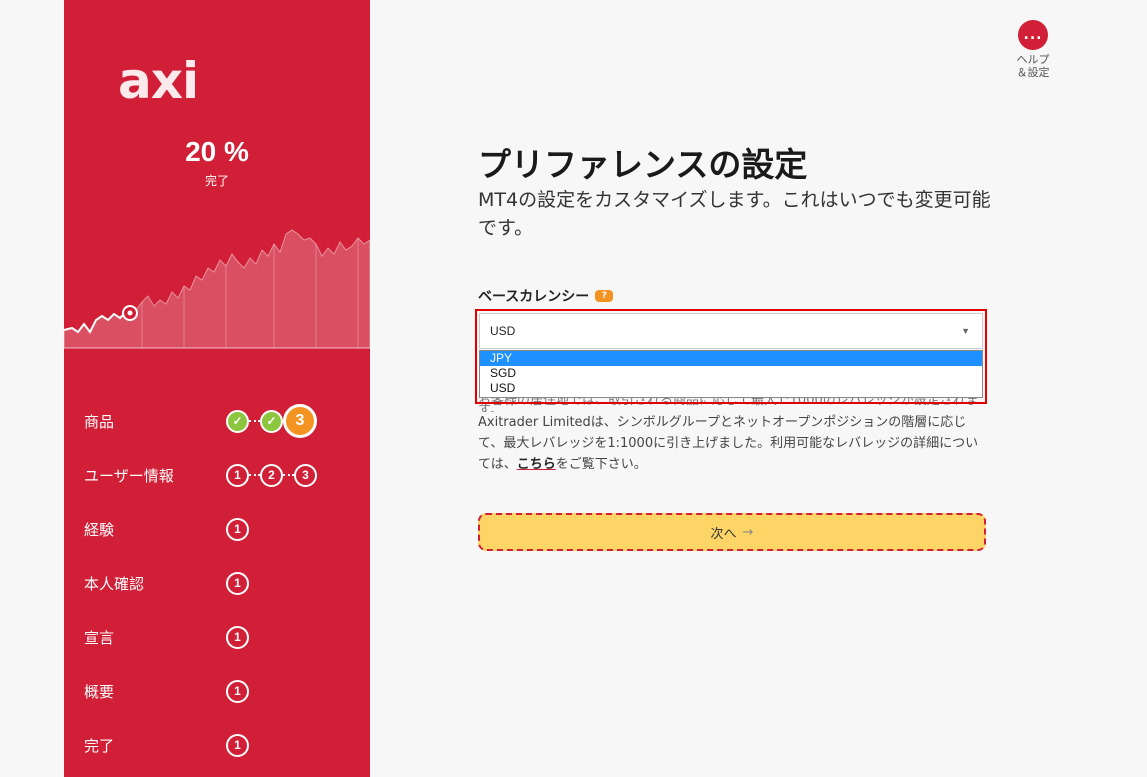  What do you see at coordinates (734, 214) in the screenshot?
I see `page-subtitle: MT4の設定をカスタマイズします。これはいつでも変更可能です。` at bounding box center [734, 214].